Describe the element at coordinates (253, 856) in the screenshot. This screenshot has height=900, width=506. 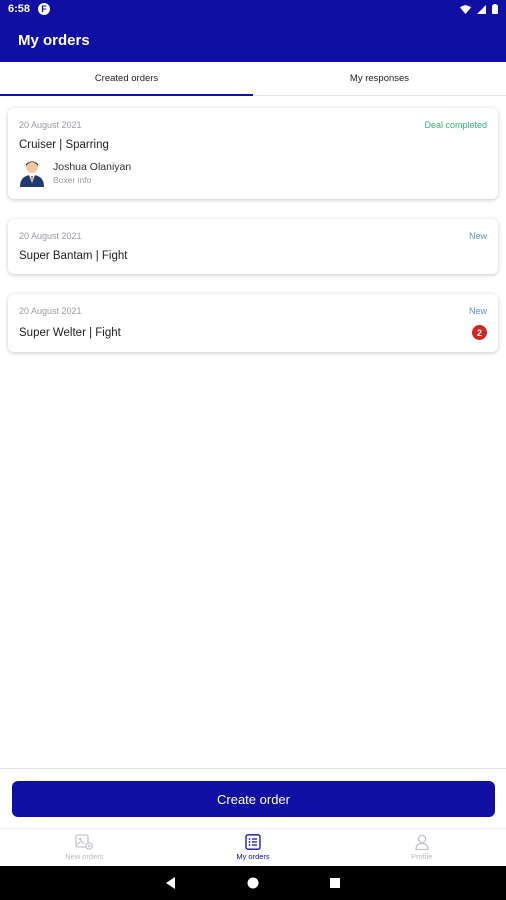
I see `nav-label: My orders` at that location.